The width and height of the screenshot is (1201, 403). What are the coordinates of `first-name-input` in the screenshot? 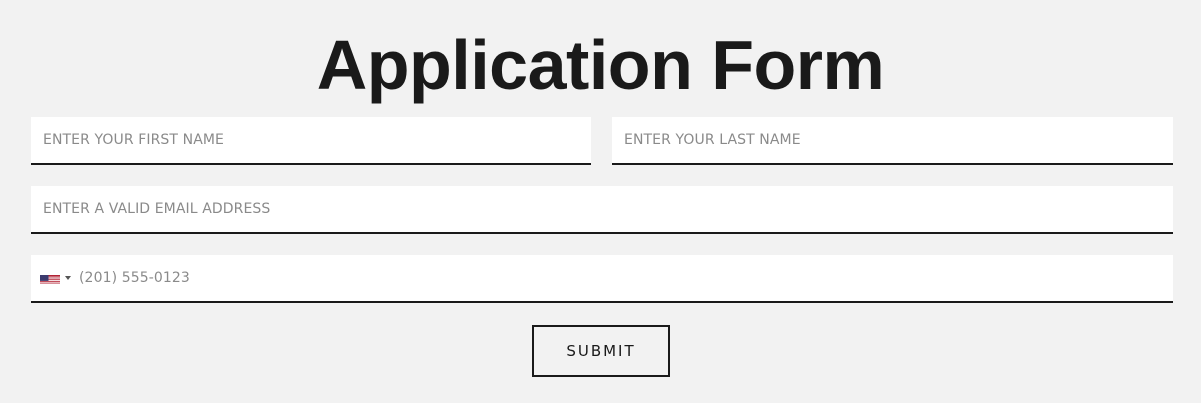 It's located at (311, 140).